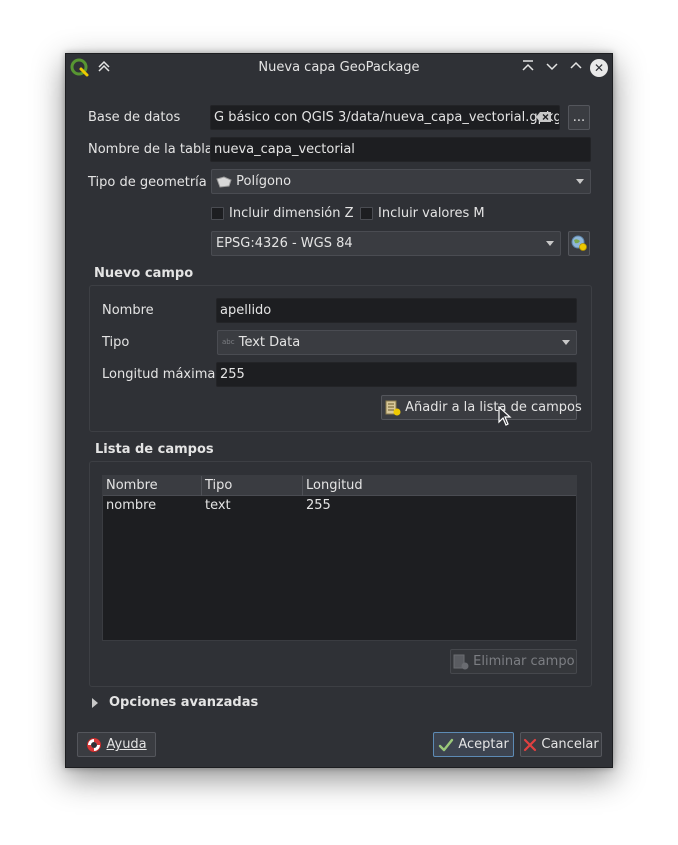 The height and width of the screenshot is (845, 678). I want to click on field-type-value: Text Data, so click(269, 342).